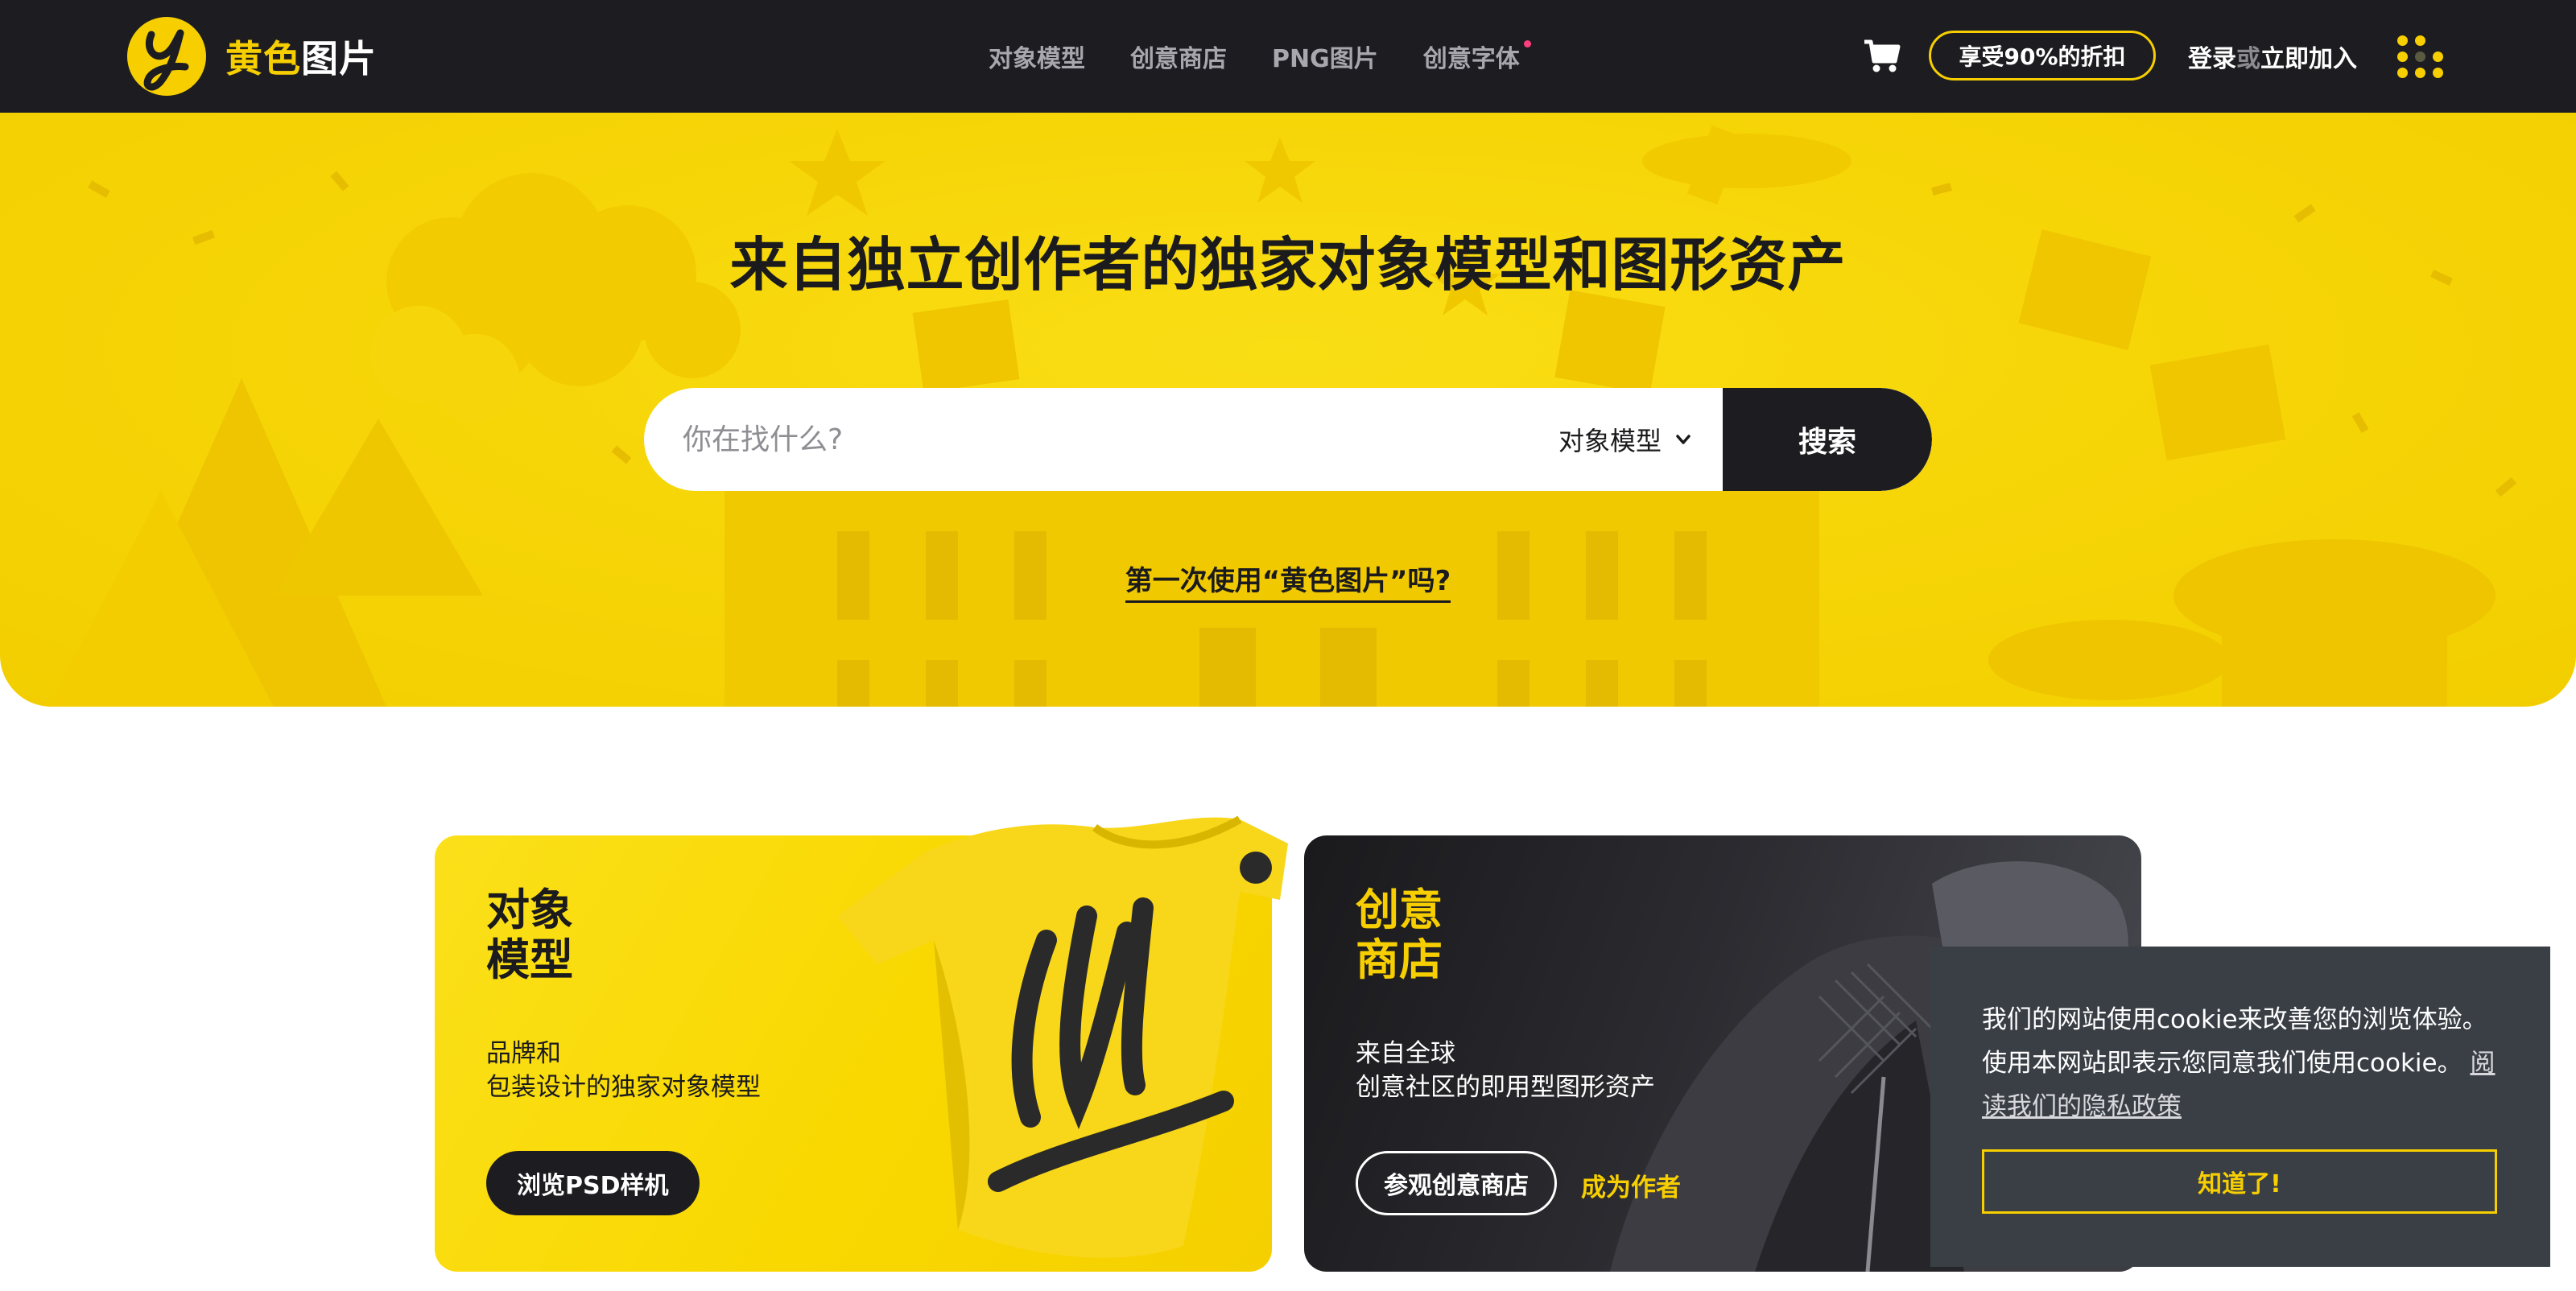 The image size is (2576, 1291). I want to click on discount-promo-button: 享受90%的折扣, so click(2042, 55).